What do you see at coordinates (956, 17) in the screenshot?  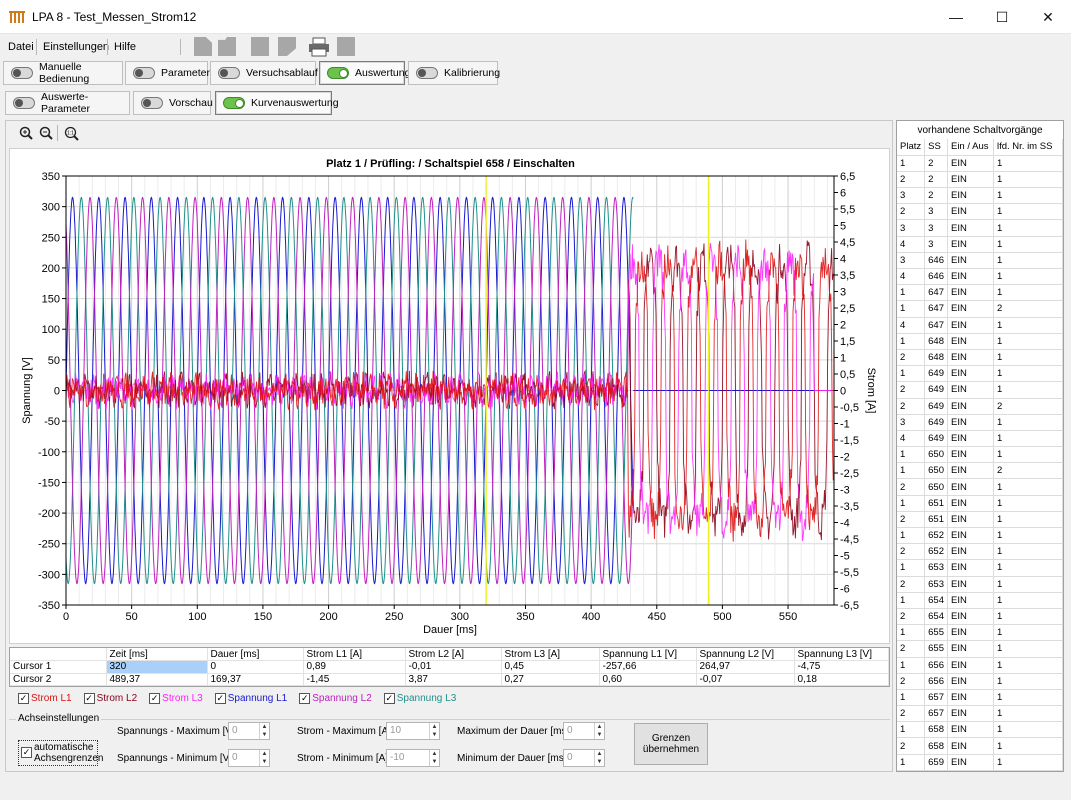 I see `minimize-button: —` at bounding box center [956, 17].